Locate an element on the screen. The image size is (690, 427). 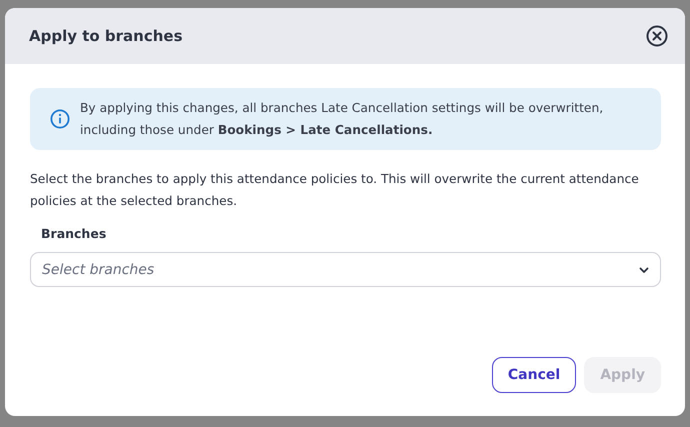
dialog-button: Cancel is located at coordinates (534, 375).